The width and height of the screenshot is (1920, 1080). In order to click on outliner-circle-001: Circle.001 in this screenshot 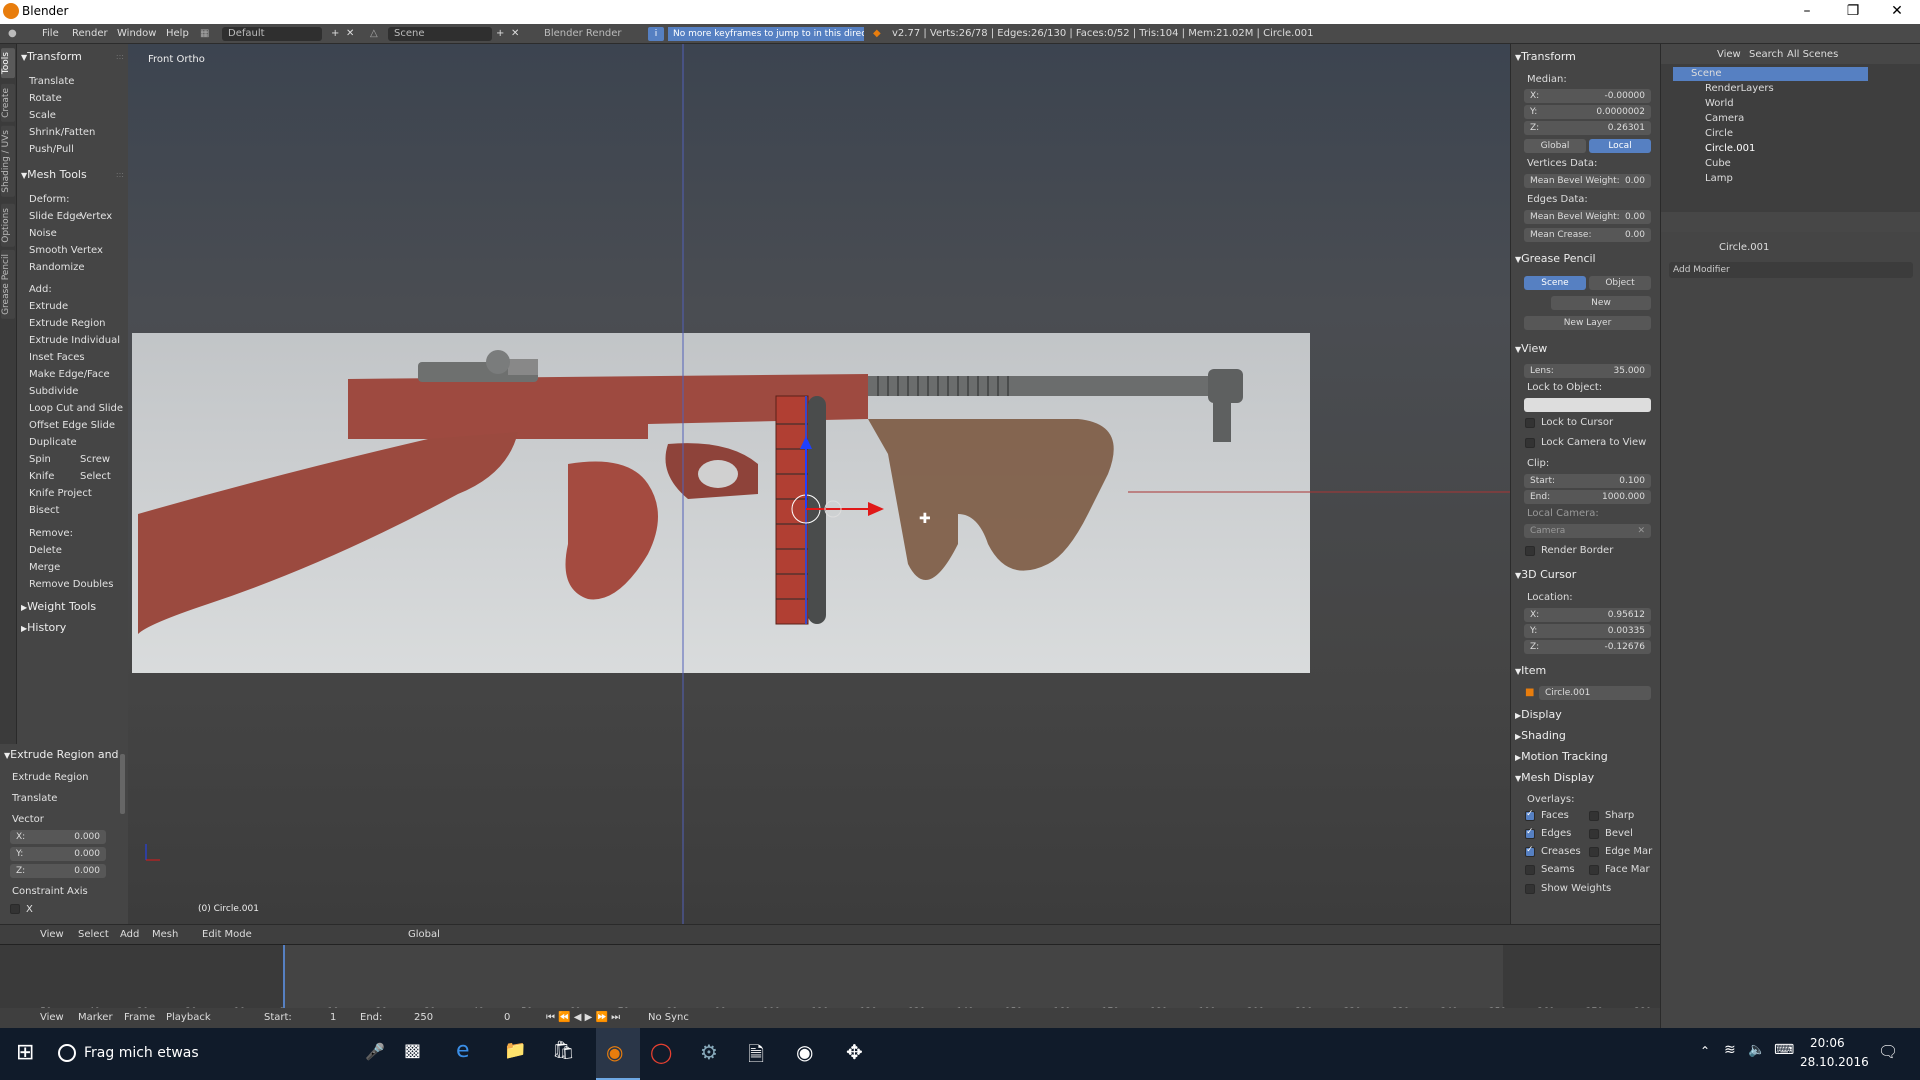, I will do `click(1730, 148)`.